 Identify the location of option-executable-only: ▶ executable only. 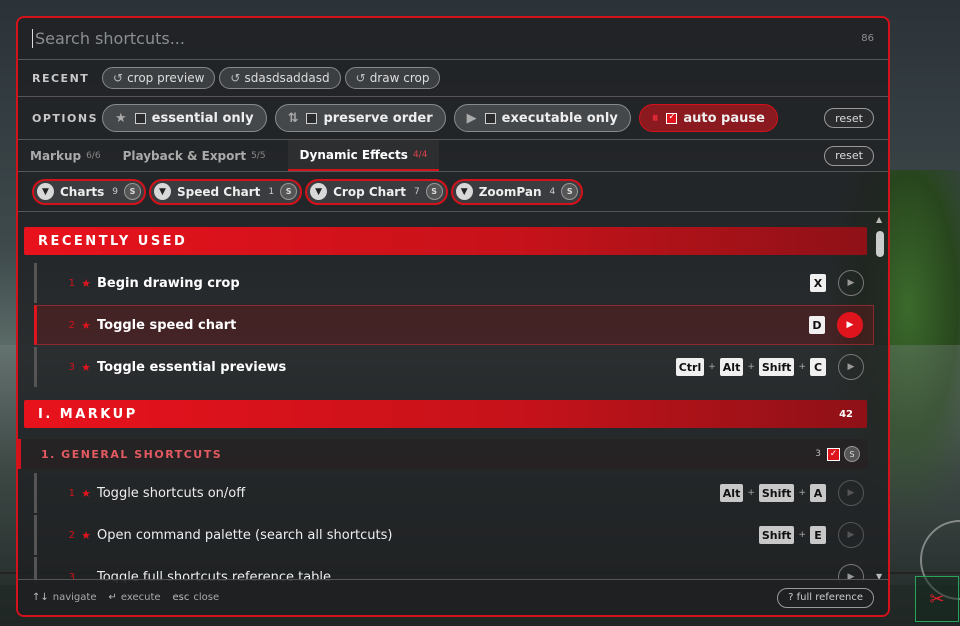
(542, 118).